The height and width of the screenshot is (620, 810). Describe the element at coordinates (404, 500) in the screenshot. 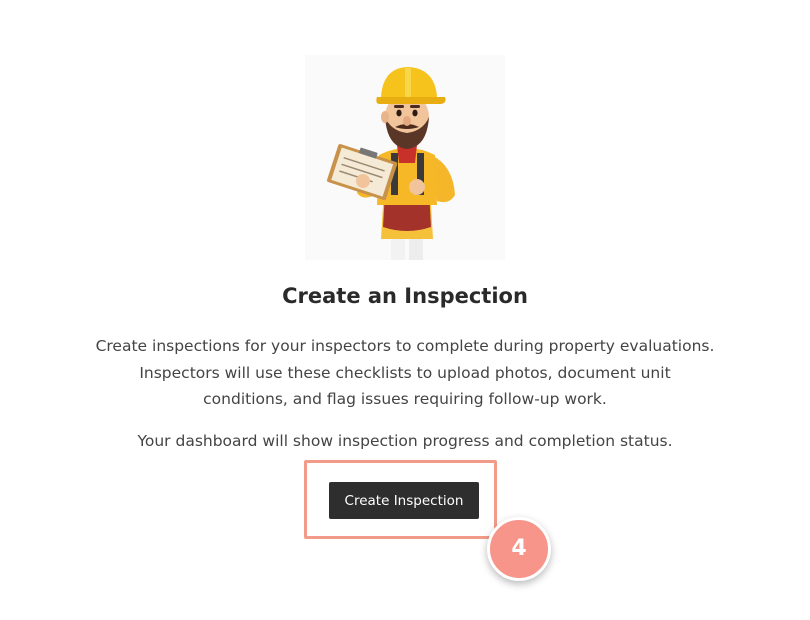

I see `create-inspection-button: Create Inspection` at that location.